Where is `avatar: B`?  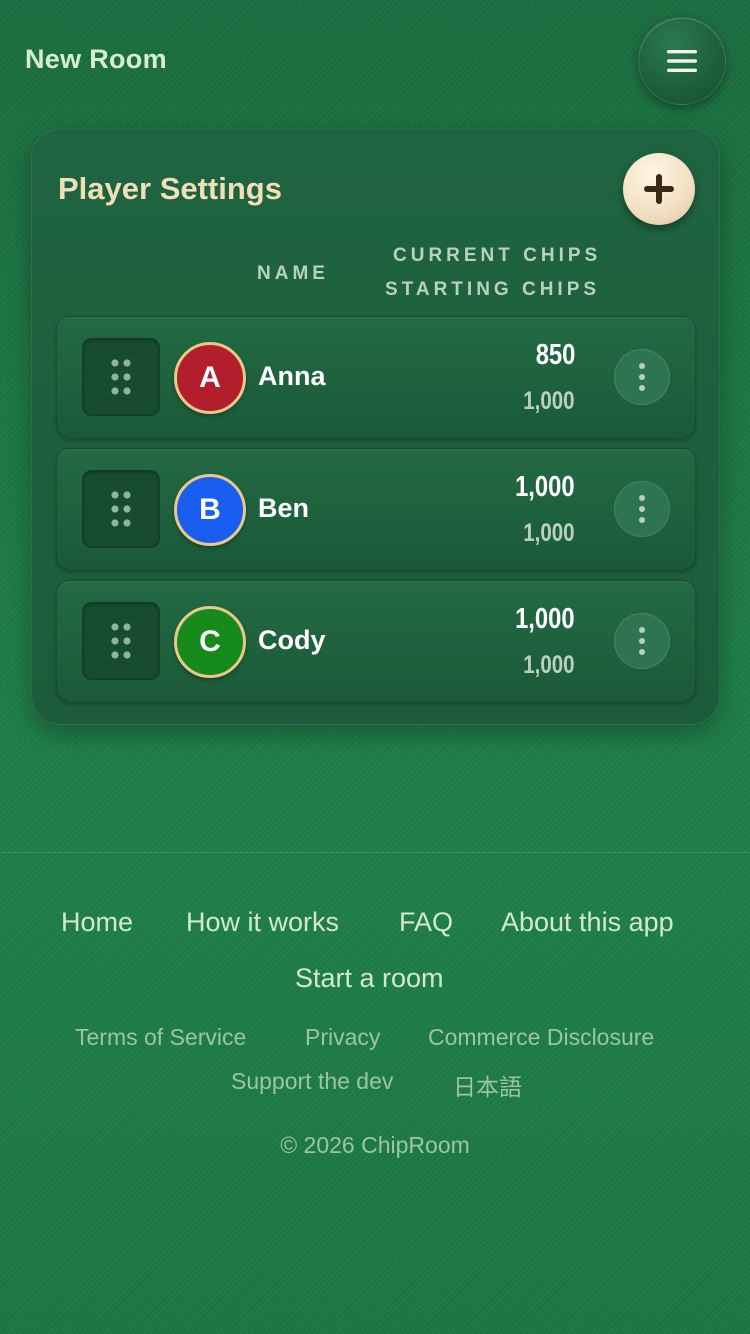
avatar: B is located at coordinates (210, 510).